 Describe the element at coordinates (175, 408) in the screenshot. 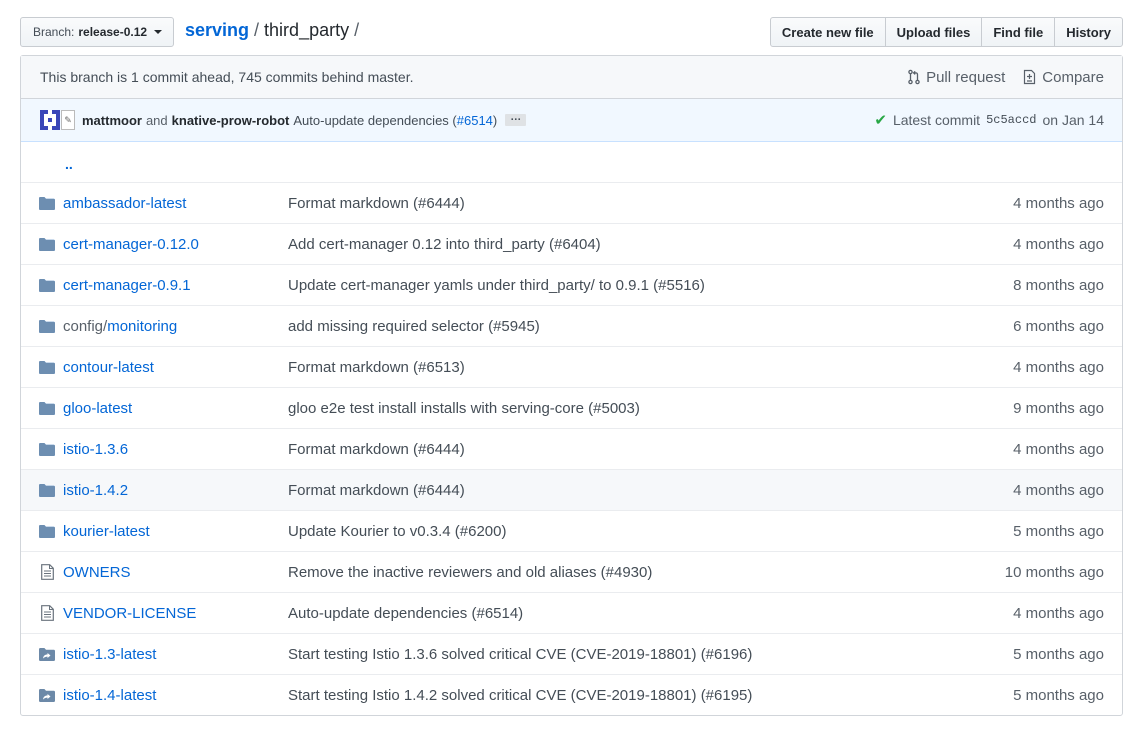

I see `file-name-link: gloo-latest` at that location.